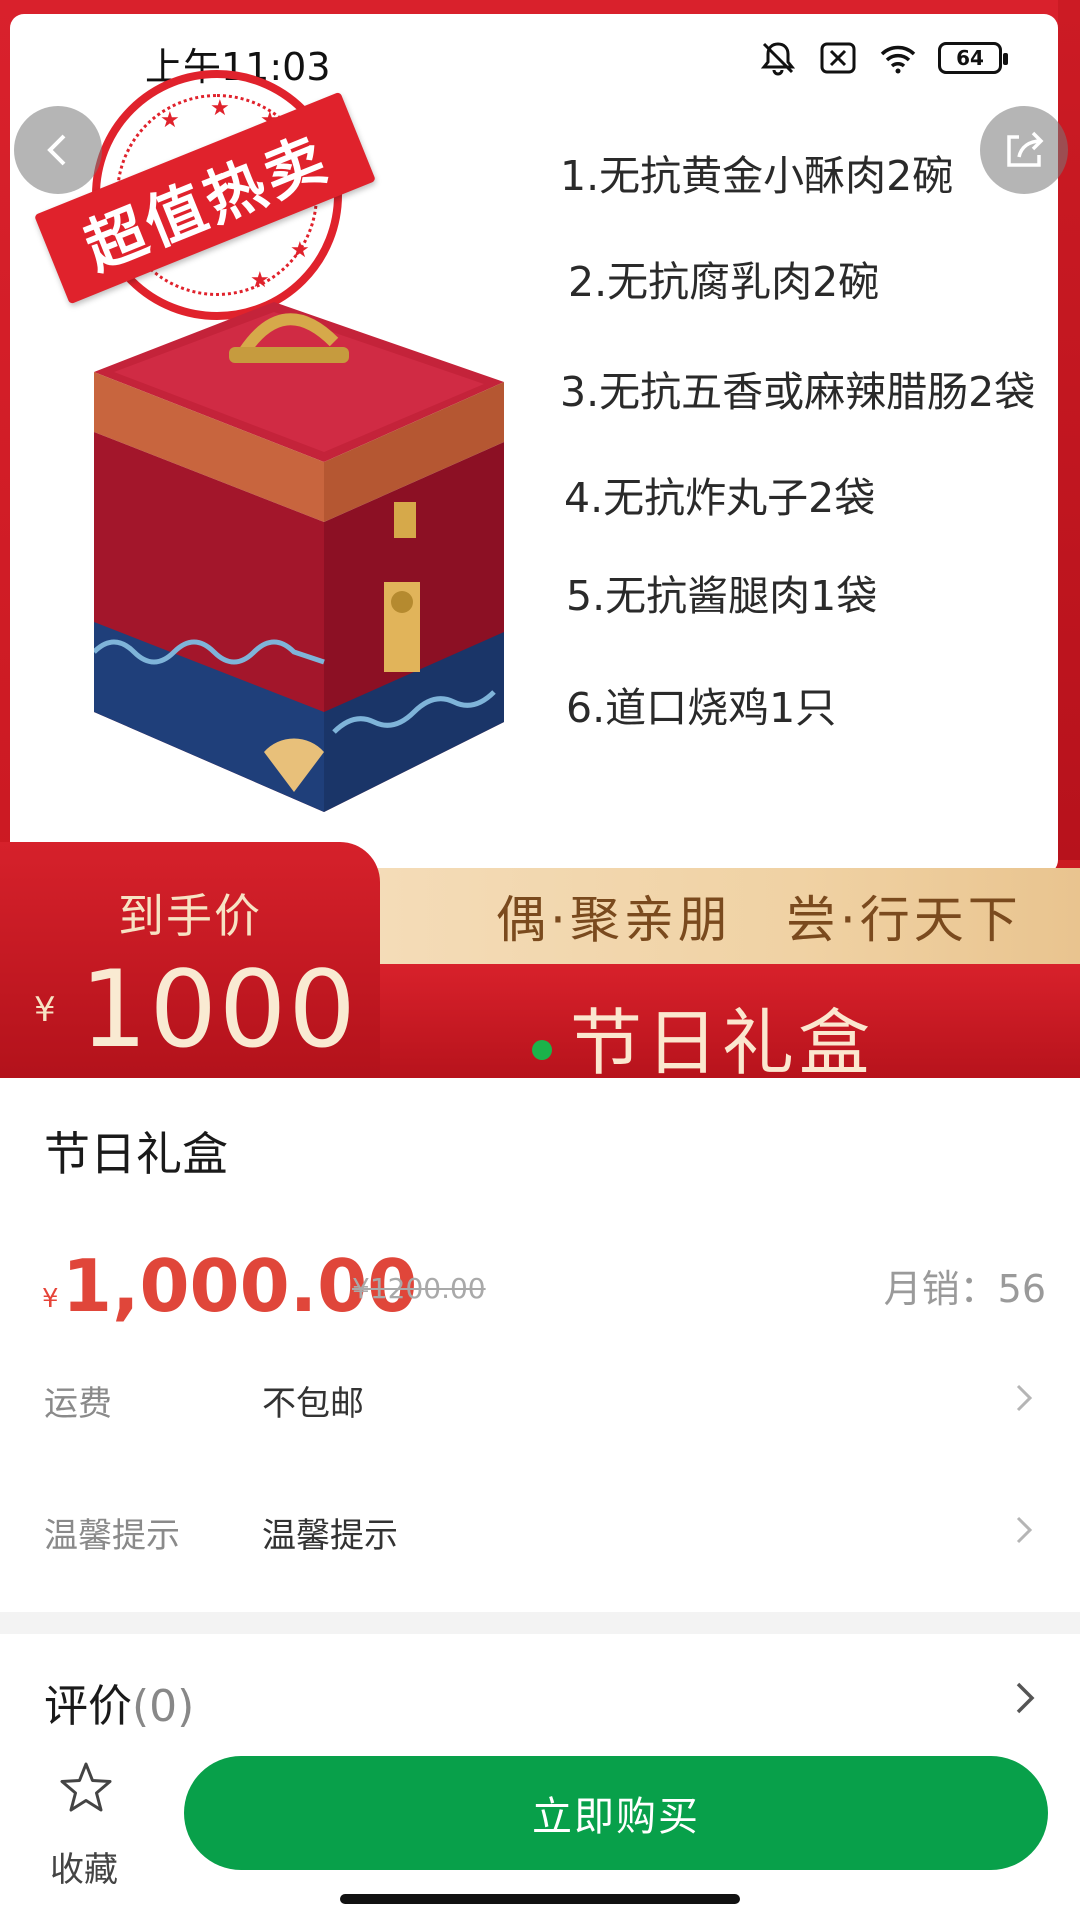 The width and height of the screenshot is (1080, 1920). Describe the element at coordinates (964, 1289) in the screenshot. I see `monthly-sales: 月销：56` at that location.